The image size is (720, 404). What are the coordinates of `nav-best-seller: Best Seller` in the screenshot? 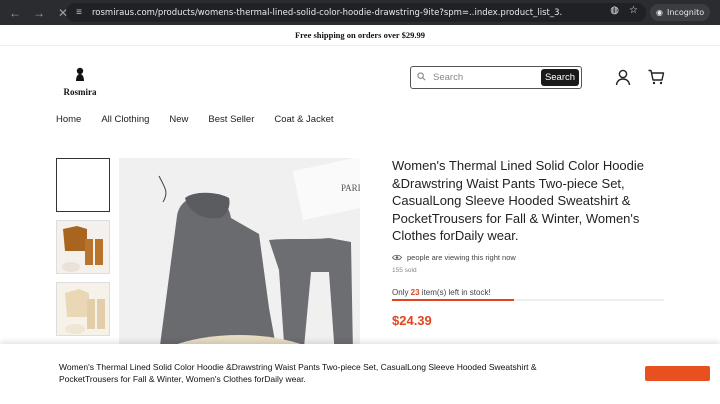 It's located at (231, 119).